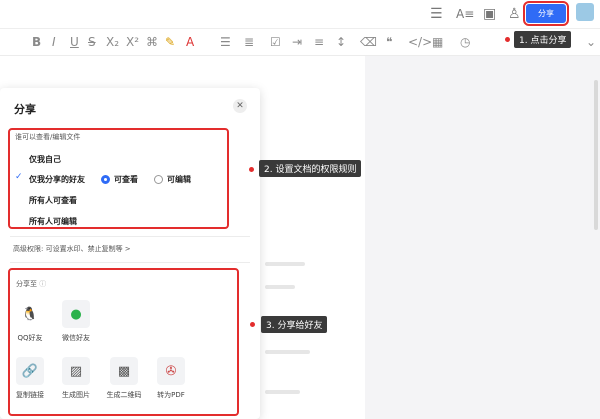 The height and width of the screenshot is (419, 600). I want to click on quote-icon: ❝, so click(389, 42).